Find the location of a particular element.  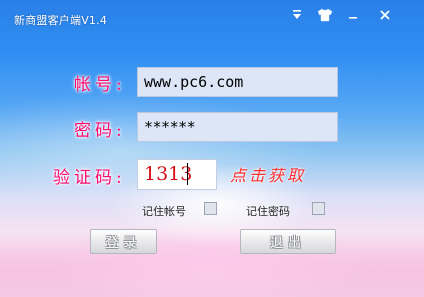

minimize-icon is located at coordinates (353, 15).